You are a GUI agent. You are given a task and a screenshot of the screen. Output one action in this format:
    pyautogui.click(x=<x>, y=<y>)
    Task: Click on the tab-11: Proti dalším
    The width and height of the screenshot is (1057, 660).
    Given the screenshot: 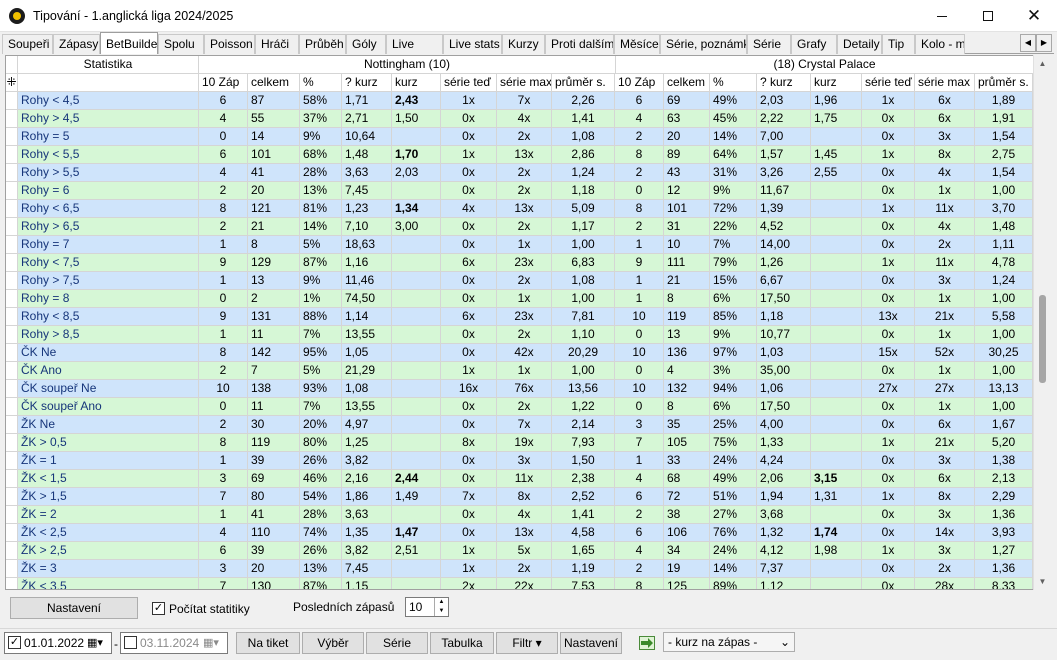 What is the action you would take?
    pyautogui.click(x=579, y=44)
    